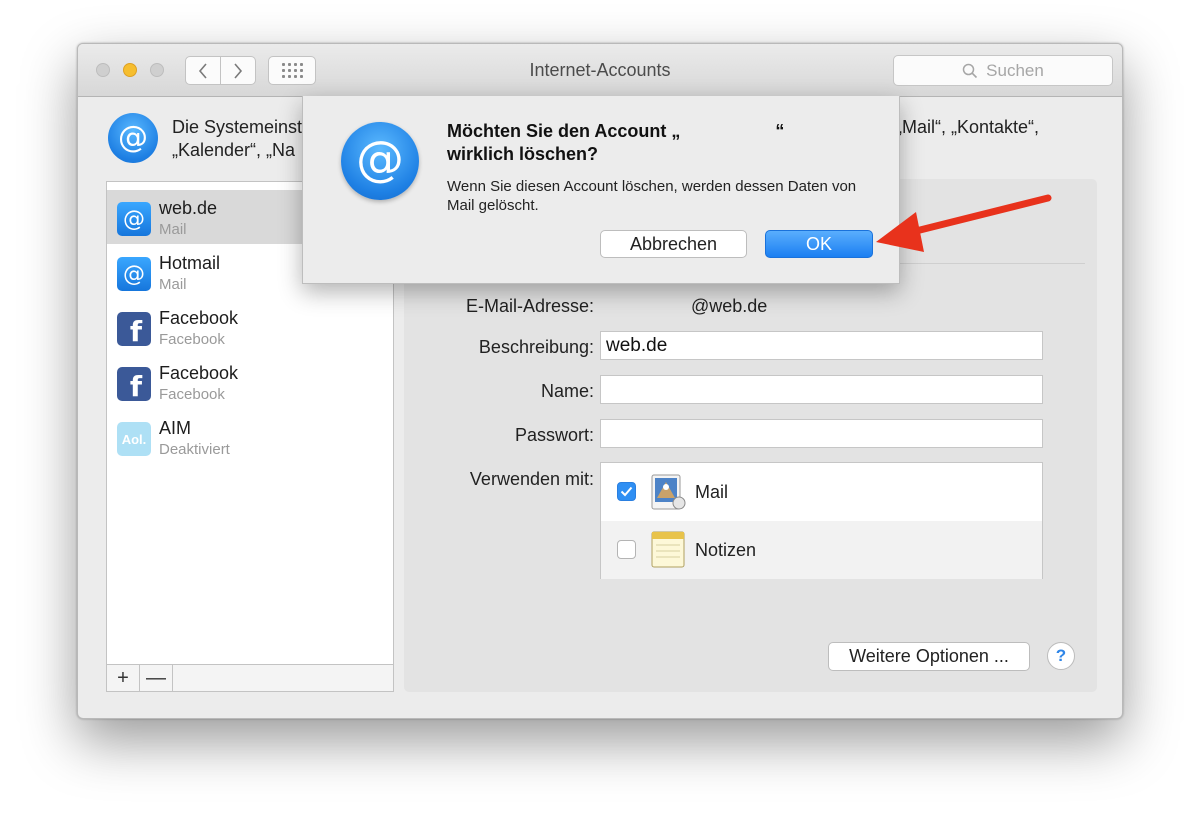 Image resolution: width=1200 pixels, height=829 pixels. What do you see at coordinates (250, 437) in the screenshot?
I see `account-item-aim: Aol. AIM Deaktiviert` at bounding box center [250, 437].